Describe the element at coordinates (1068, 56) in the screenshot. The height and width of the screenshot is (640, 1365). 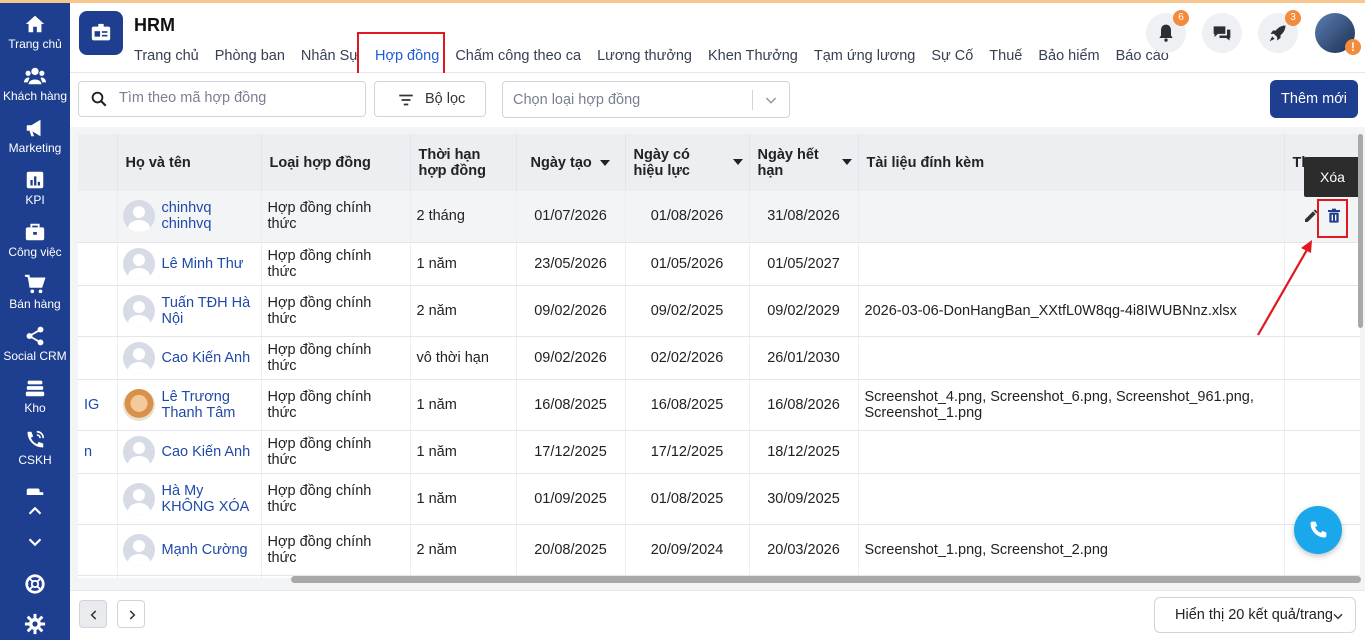
I see `tab-insurance: Bảo hiểm` at that location.